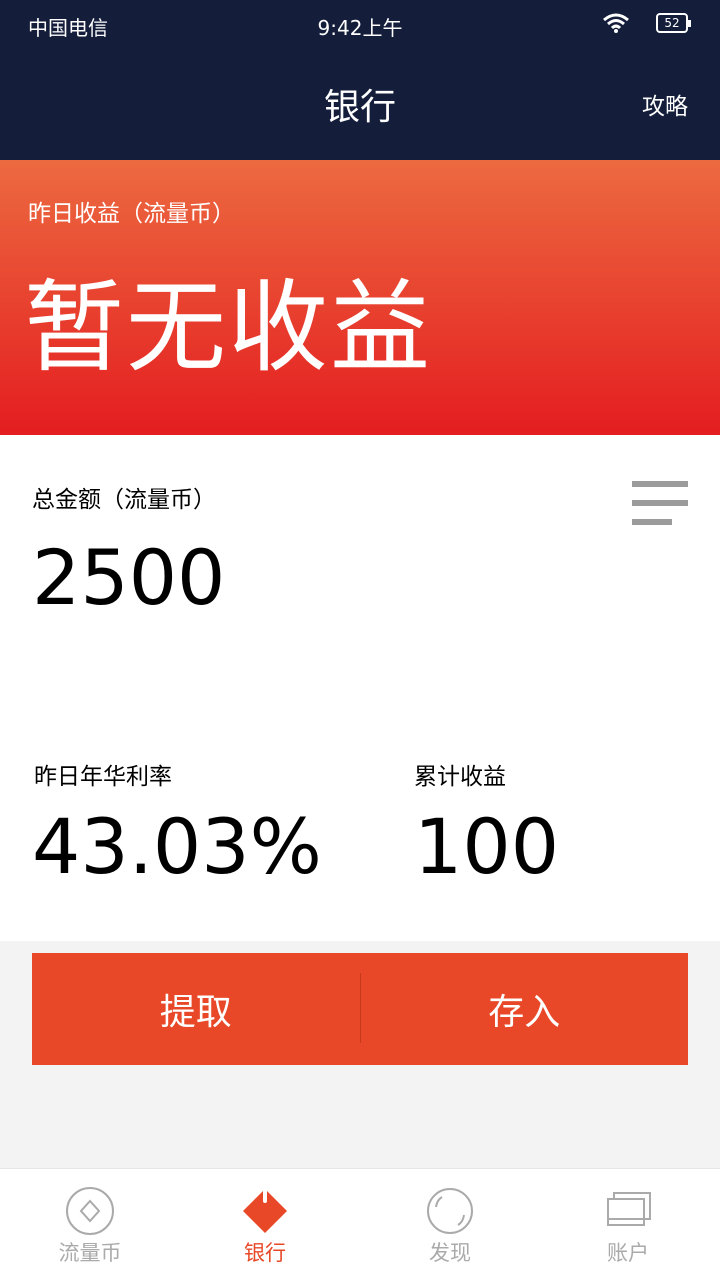 This screenshot has height=1280, width=720. I want to click on annual-rate-value: 43.03%, so click(177, 846).